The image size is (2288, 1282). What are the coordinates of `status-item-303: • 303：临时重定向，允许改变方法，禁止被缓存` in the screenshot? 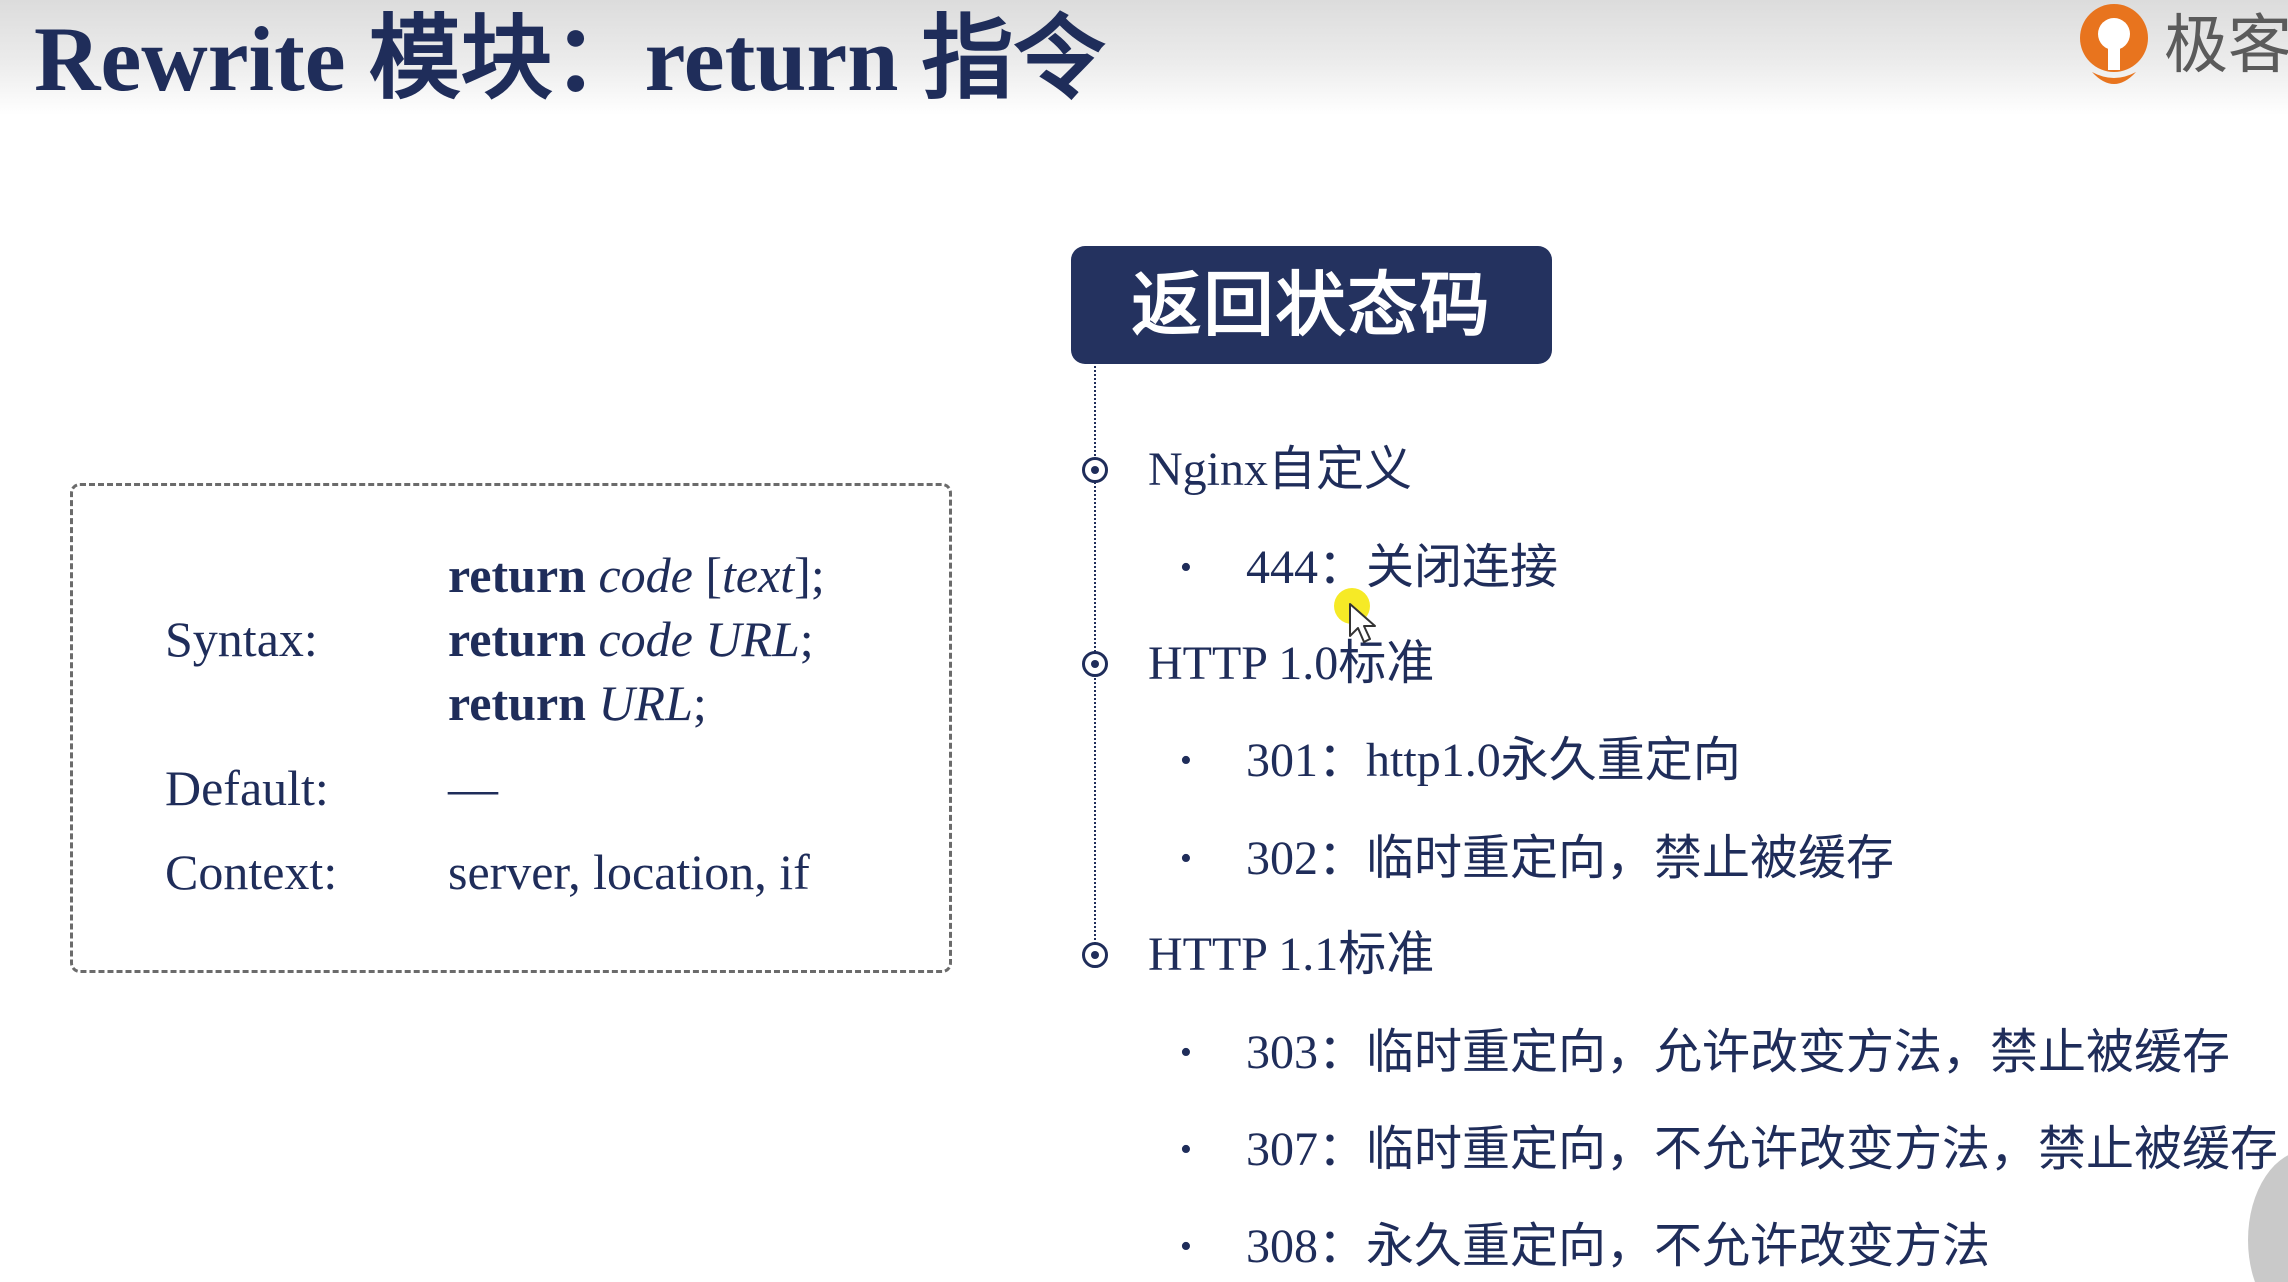 It's located at (1705, 1054).